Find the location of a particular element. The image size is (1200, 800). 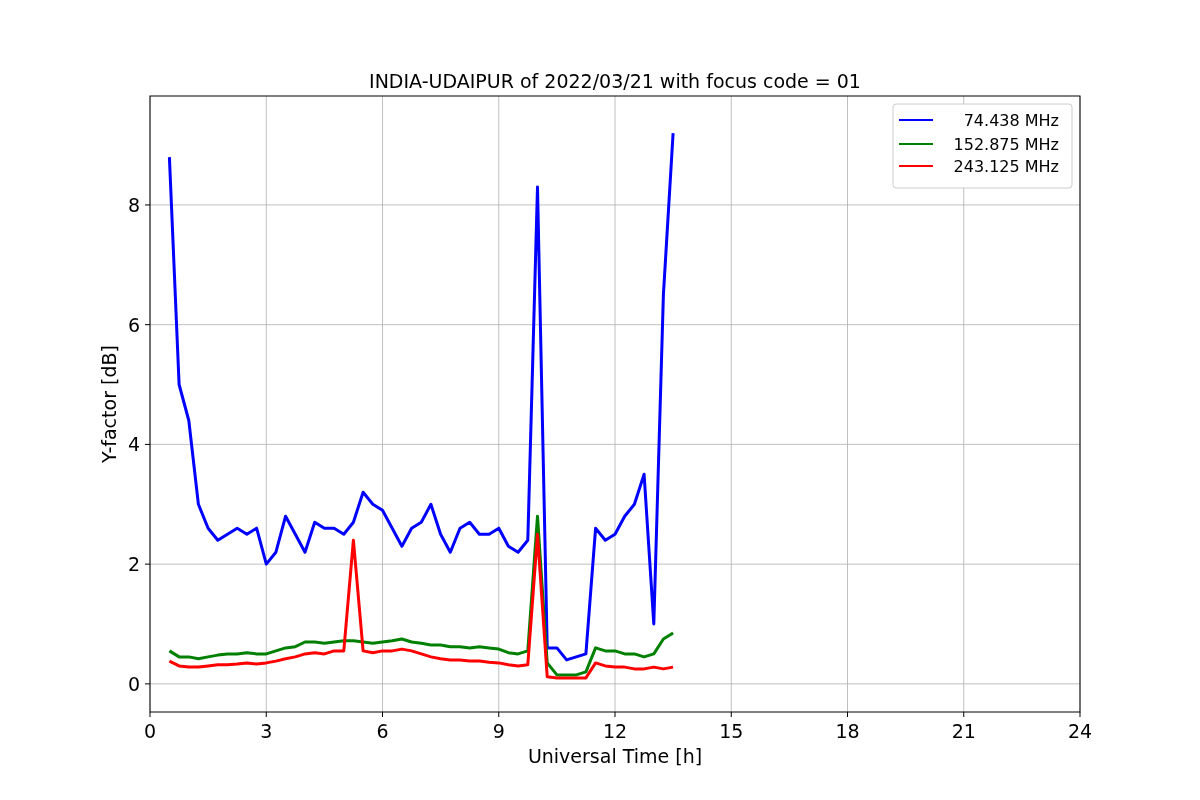

x-tick-label: 21 is located at coordinates (963, 731).